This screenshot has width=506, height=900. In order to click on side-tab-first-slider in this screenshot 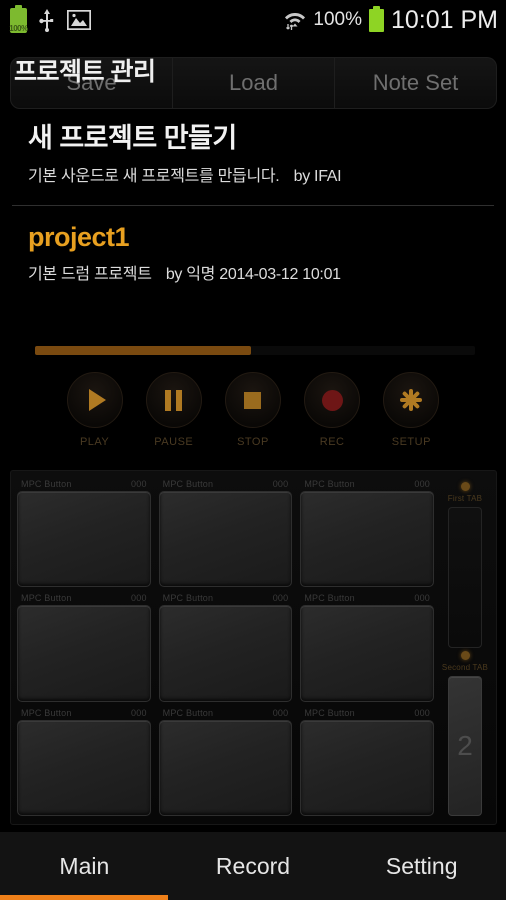, I will do `click(465, 577)`.